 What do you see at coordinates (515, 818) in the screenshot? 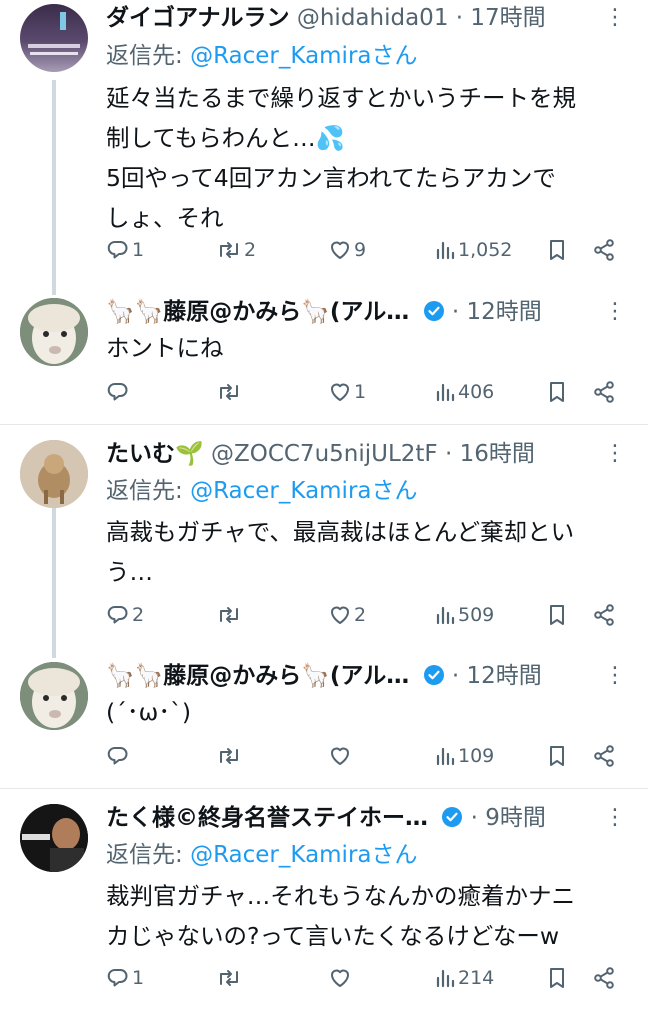
I see `timestamp: 9時間` at bounding box center [515, 818].